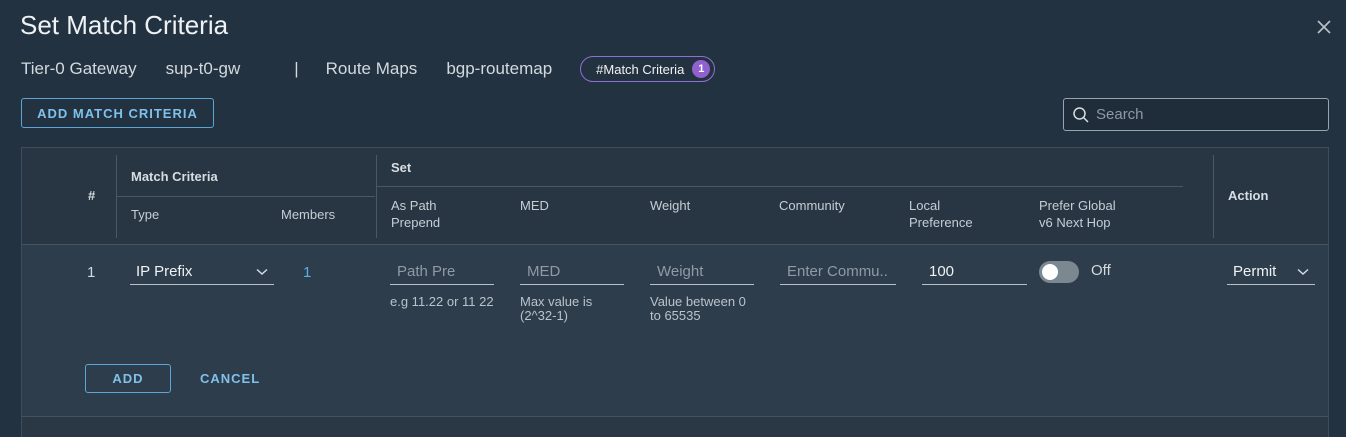  Describe the element at coordinates (1324, 27) in the screenshot. I see `close-icon` at that location.